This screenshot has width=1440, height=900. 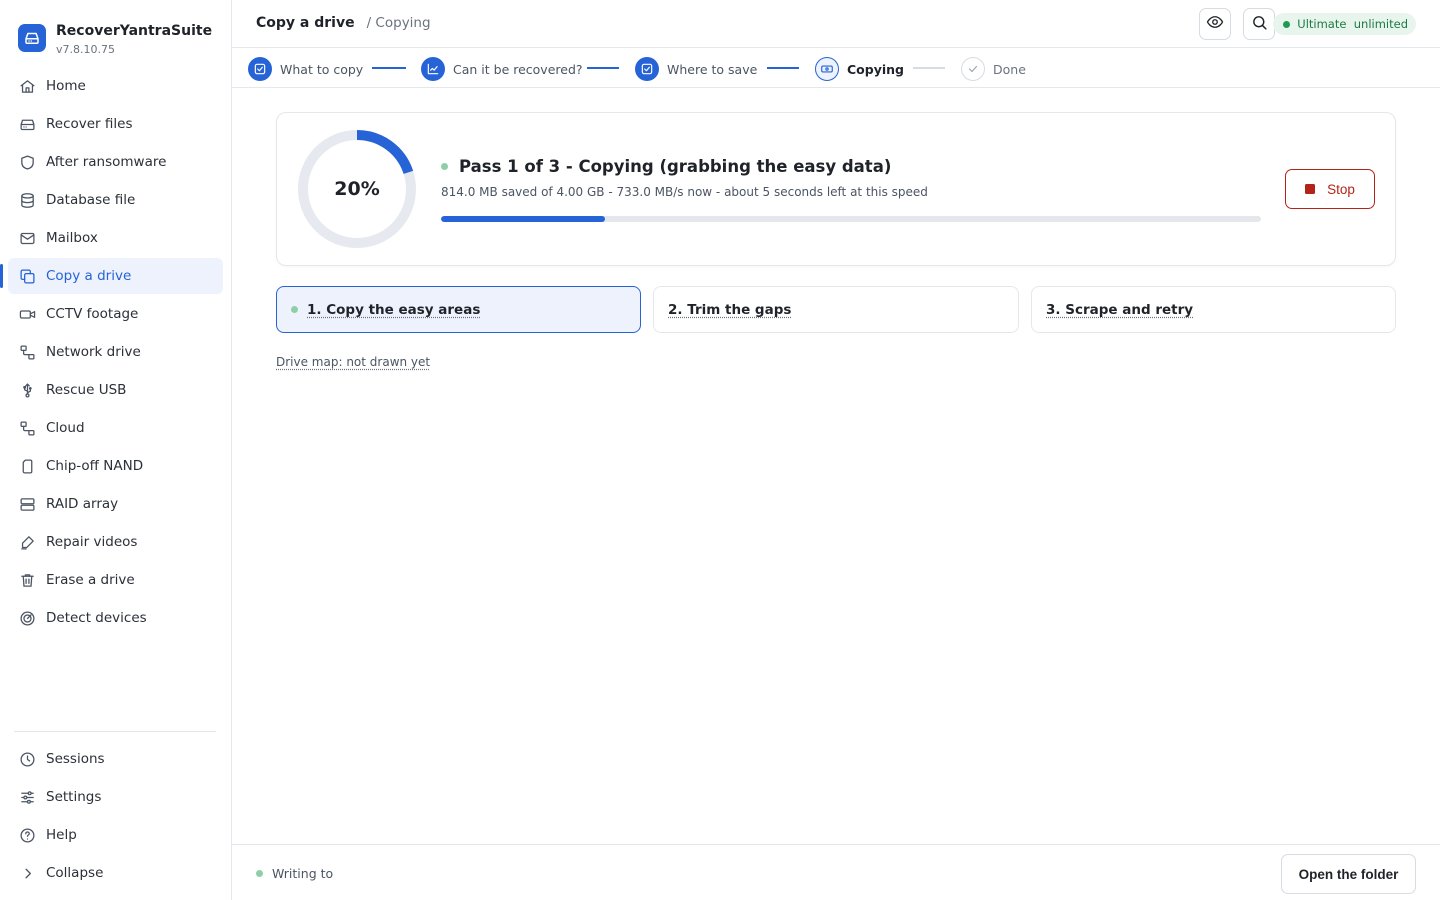 I want to click on sidebar-item-label: CCTV footage, so click(x=92, y=314).